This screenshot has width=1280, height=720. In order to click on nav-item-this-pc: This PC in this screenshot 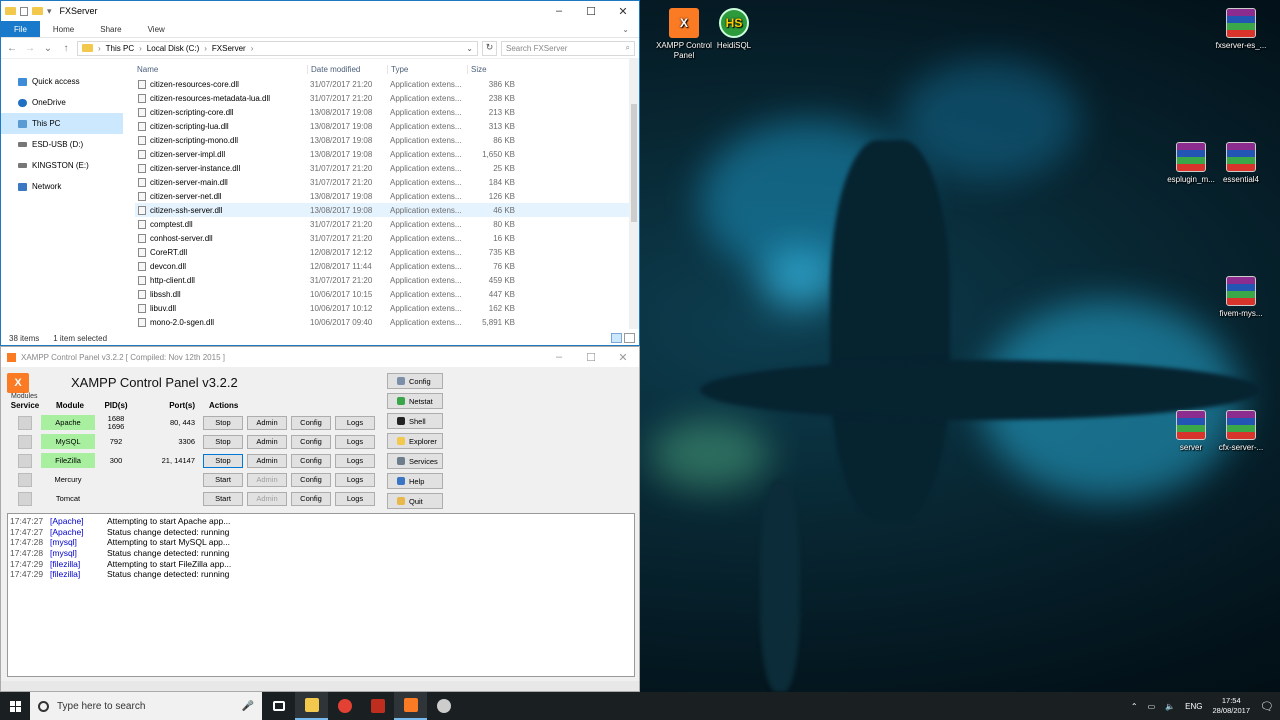, I will do `click(62, 123)`.